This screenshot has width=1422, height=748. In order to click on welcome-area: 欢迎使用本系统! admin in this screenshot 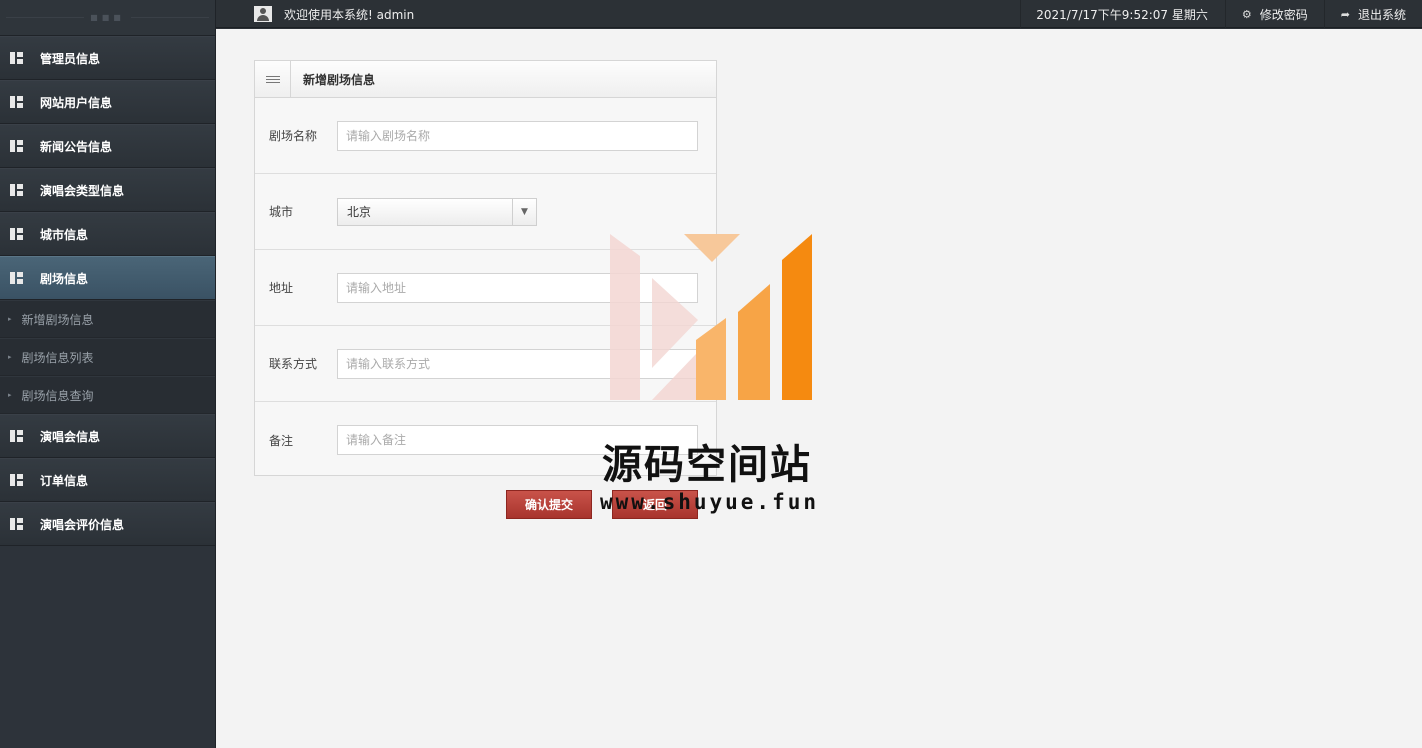, I will do `click(334, 14)`.